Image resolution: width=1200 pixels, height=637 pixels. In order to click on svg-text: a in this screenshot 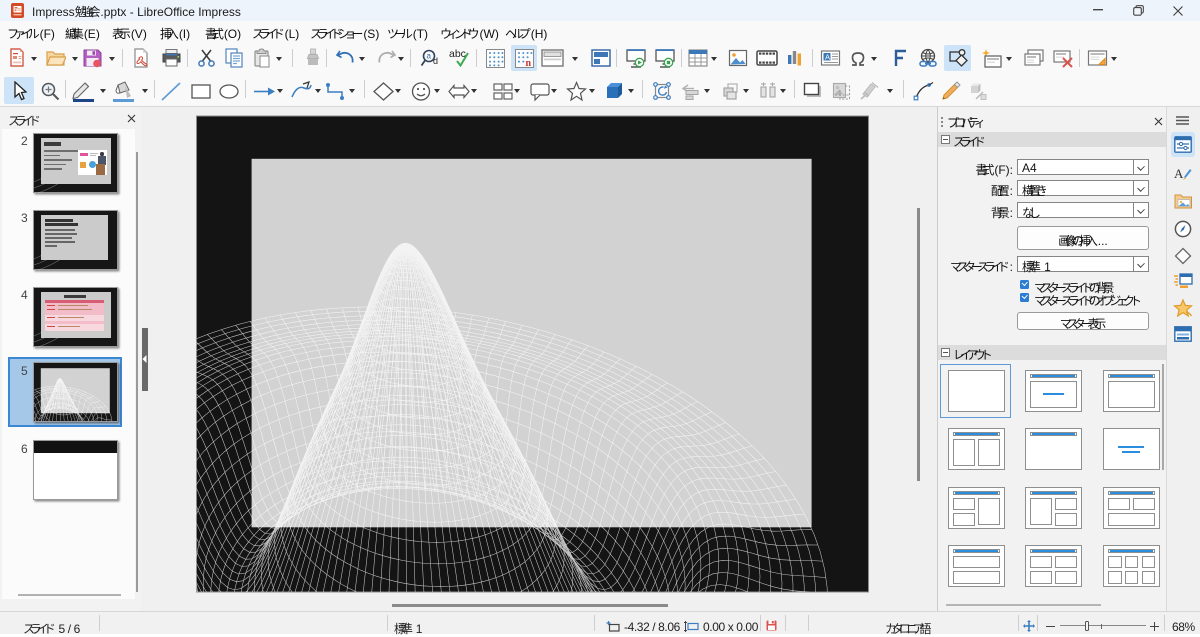, I will do `click(429, 56)`.